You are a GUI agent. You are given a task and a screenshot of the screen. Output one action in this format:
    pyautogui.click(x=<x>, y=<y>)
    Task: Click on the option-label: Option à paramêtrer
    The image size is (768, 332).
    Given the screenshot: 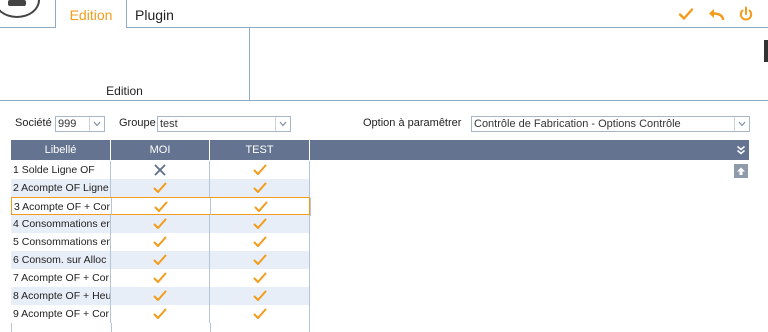 What is the action you would take?
    pyautogui.click(x=412, y=123)
    